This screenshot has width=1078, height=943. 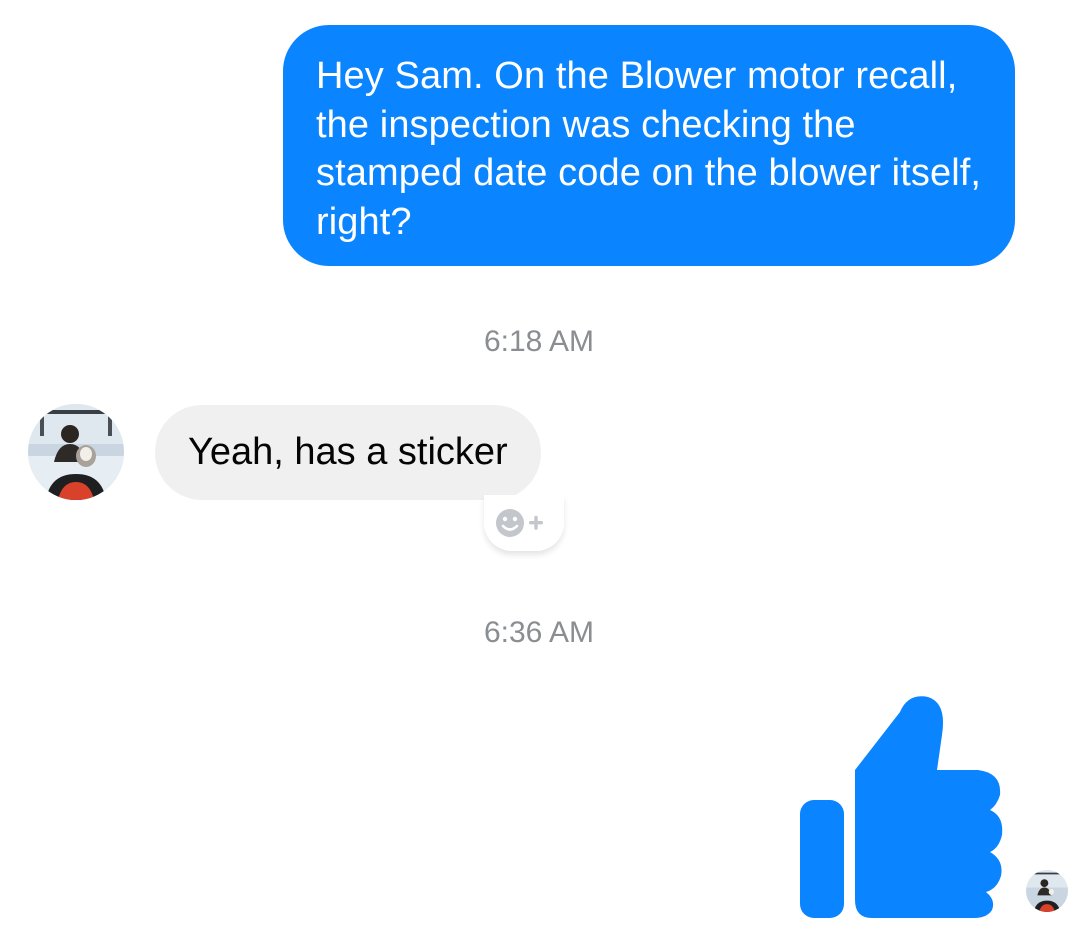 I want to click on contact-avatar, so click(x=76, y=452).